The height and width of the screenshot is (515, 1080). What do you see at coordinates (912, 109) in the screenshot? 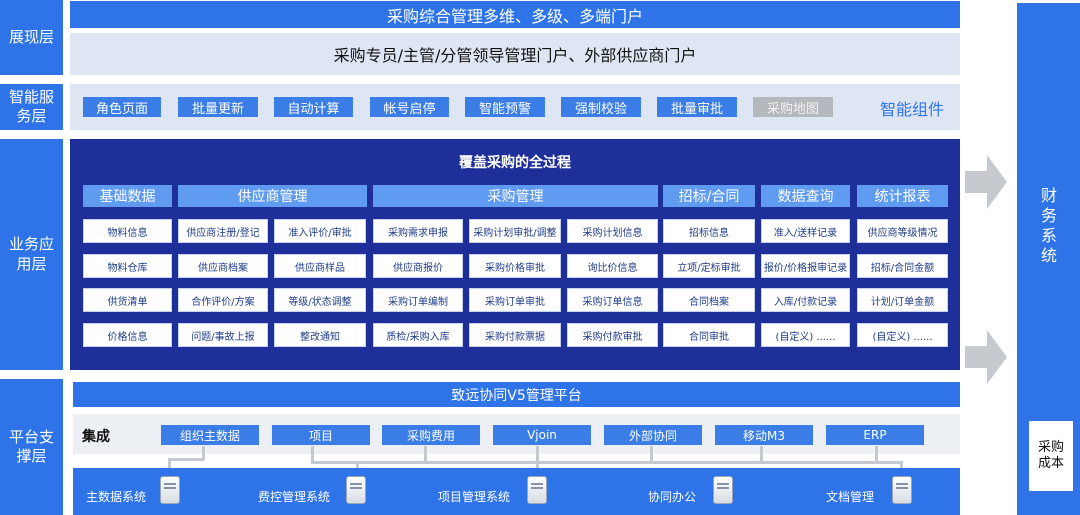
I see `smart-components-label: 智能组件` at bounding box center [912, 109].